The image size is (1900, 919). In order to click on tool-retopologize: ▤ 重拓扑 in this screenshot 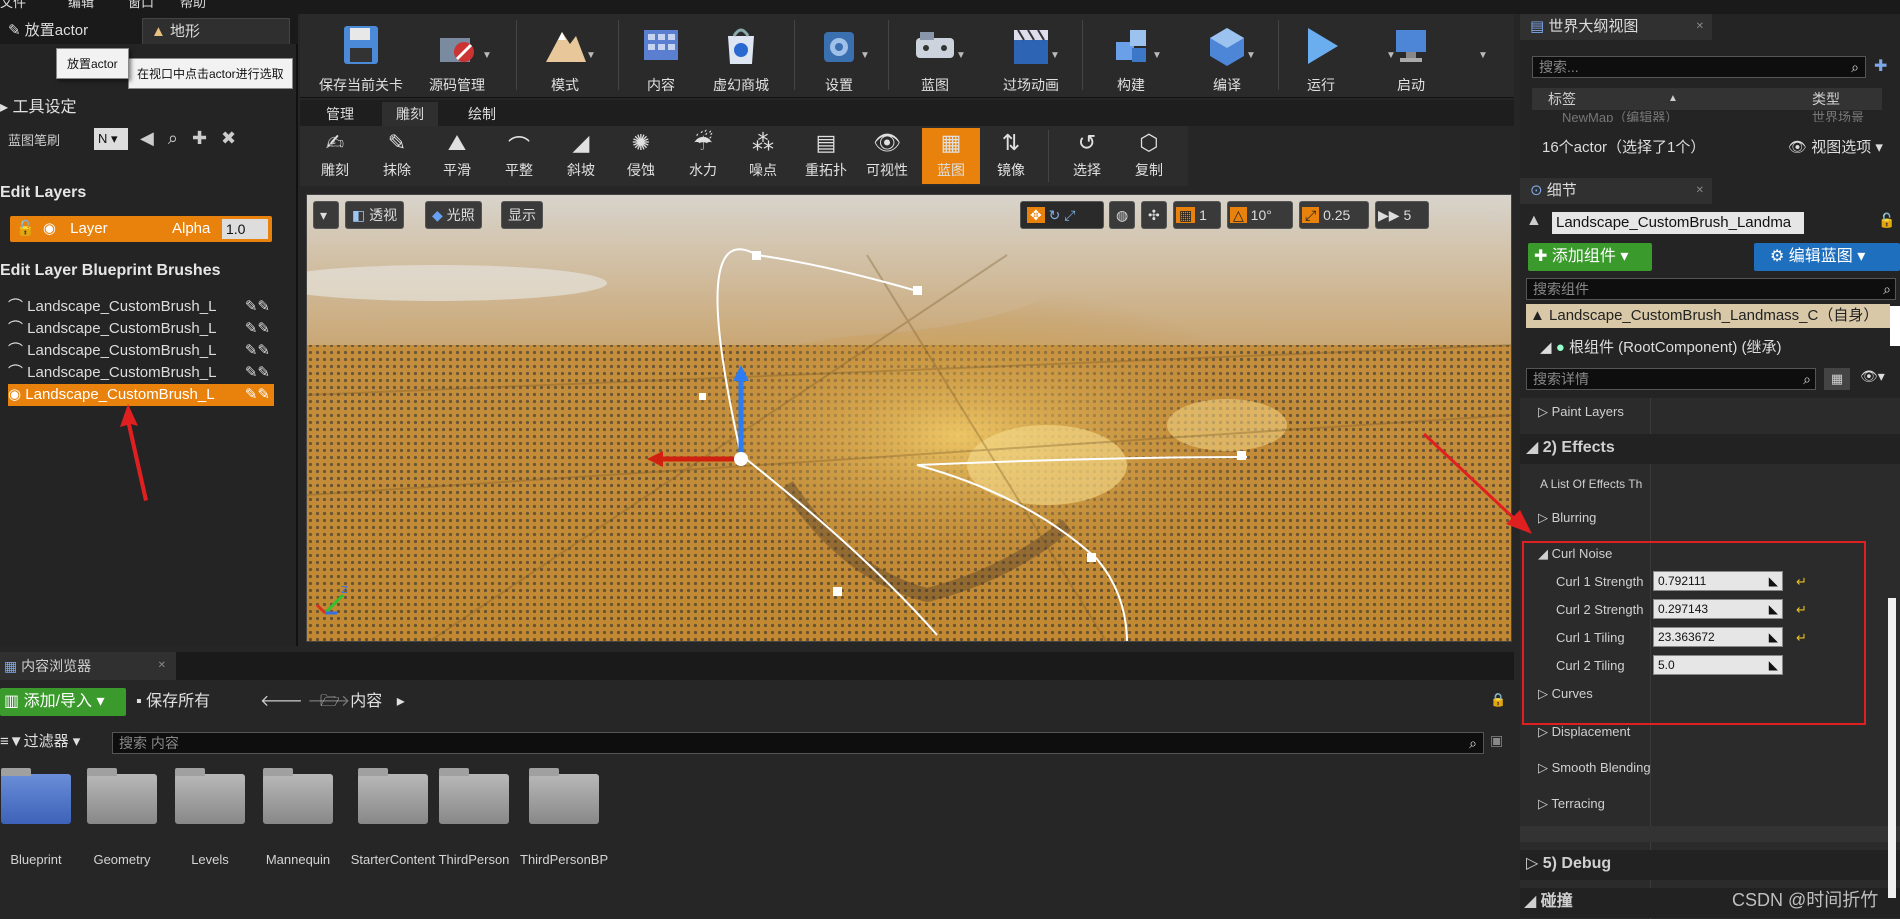, I will do `click(826, 156)`.